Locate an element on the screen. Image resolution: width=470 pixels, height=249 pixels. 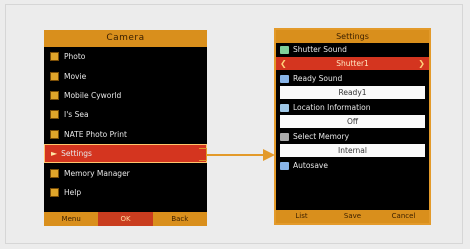
select-memory-value: Internal is located at coordinates (352, 150).